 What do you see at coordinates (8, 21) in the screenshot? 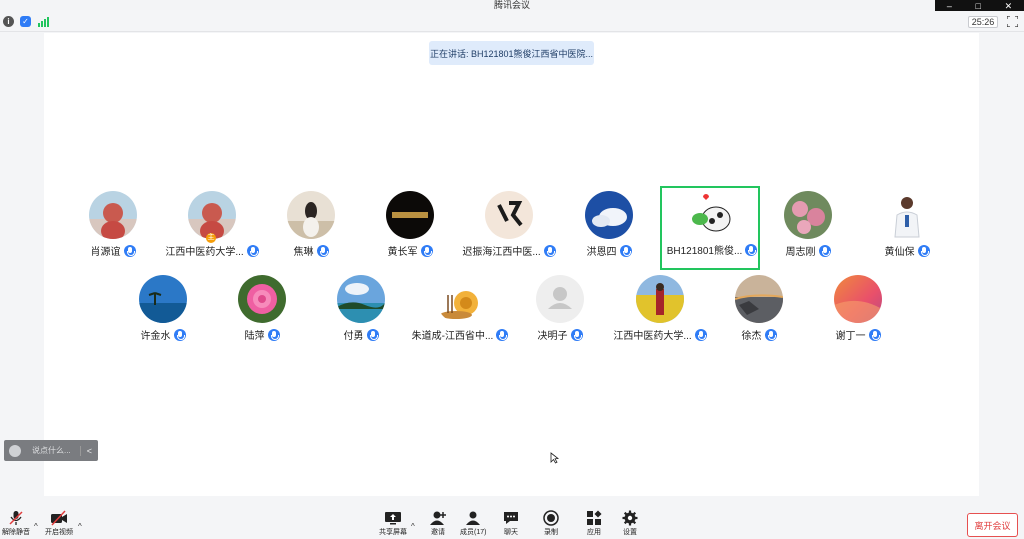
I see `info-icon: i` at bounding box center [8, 21].